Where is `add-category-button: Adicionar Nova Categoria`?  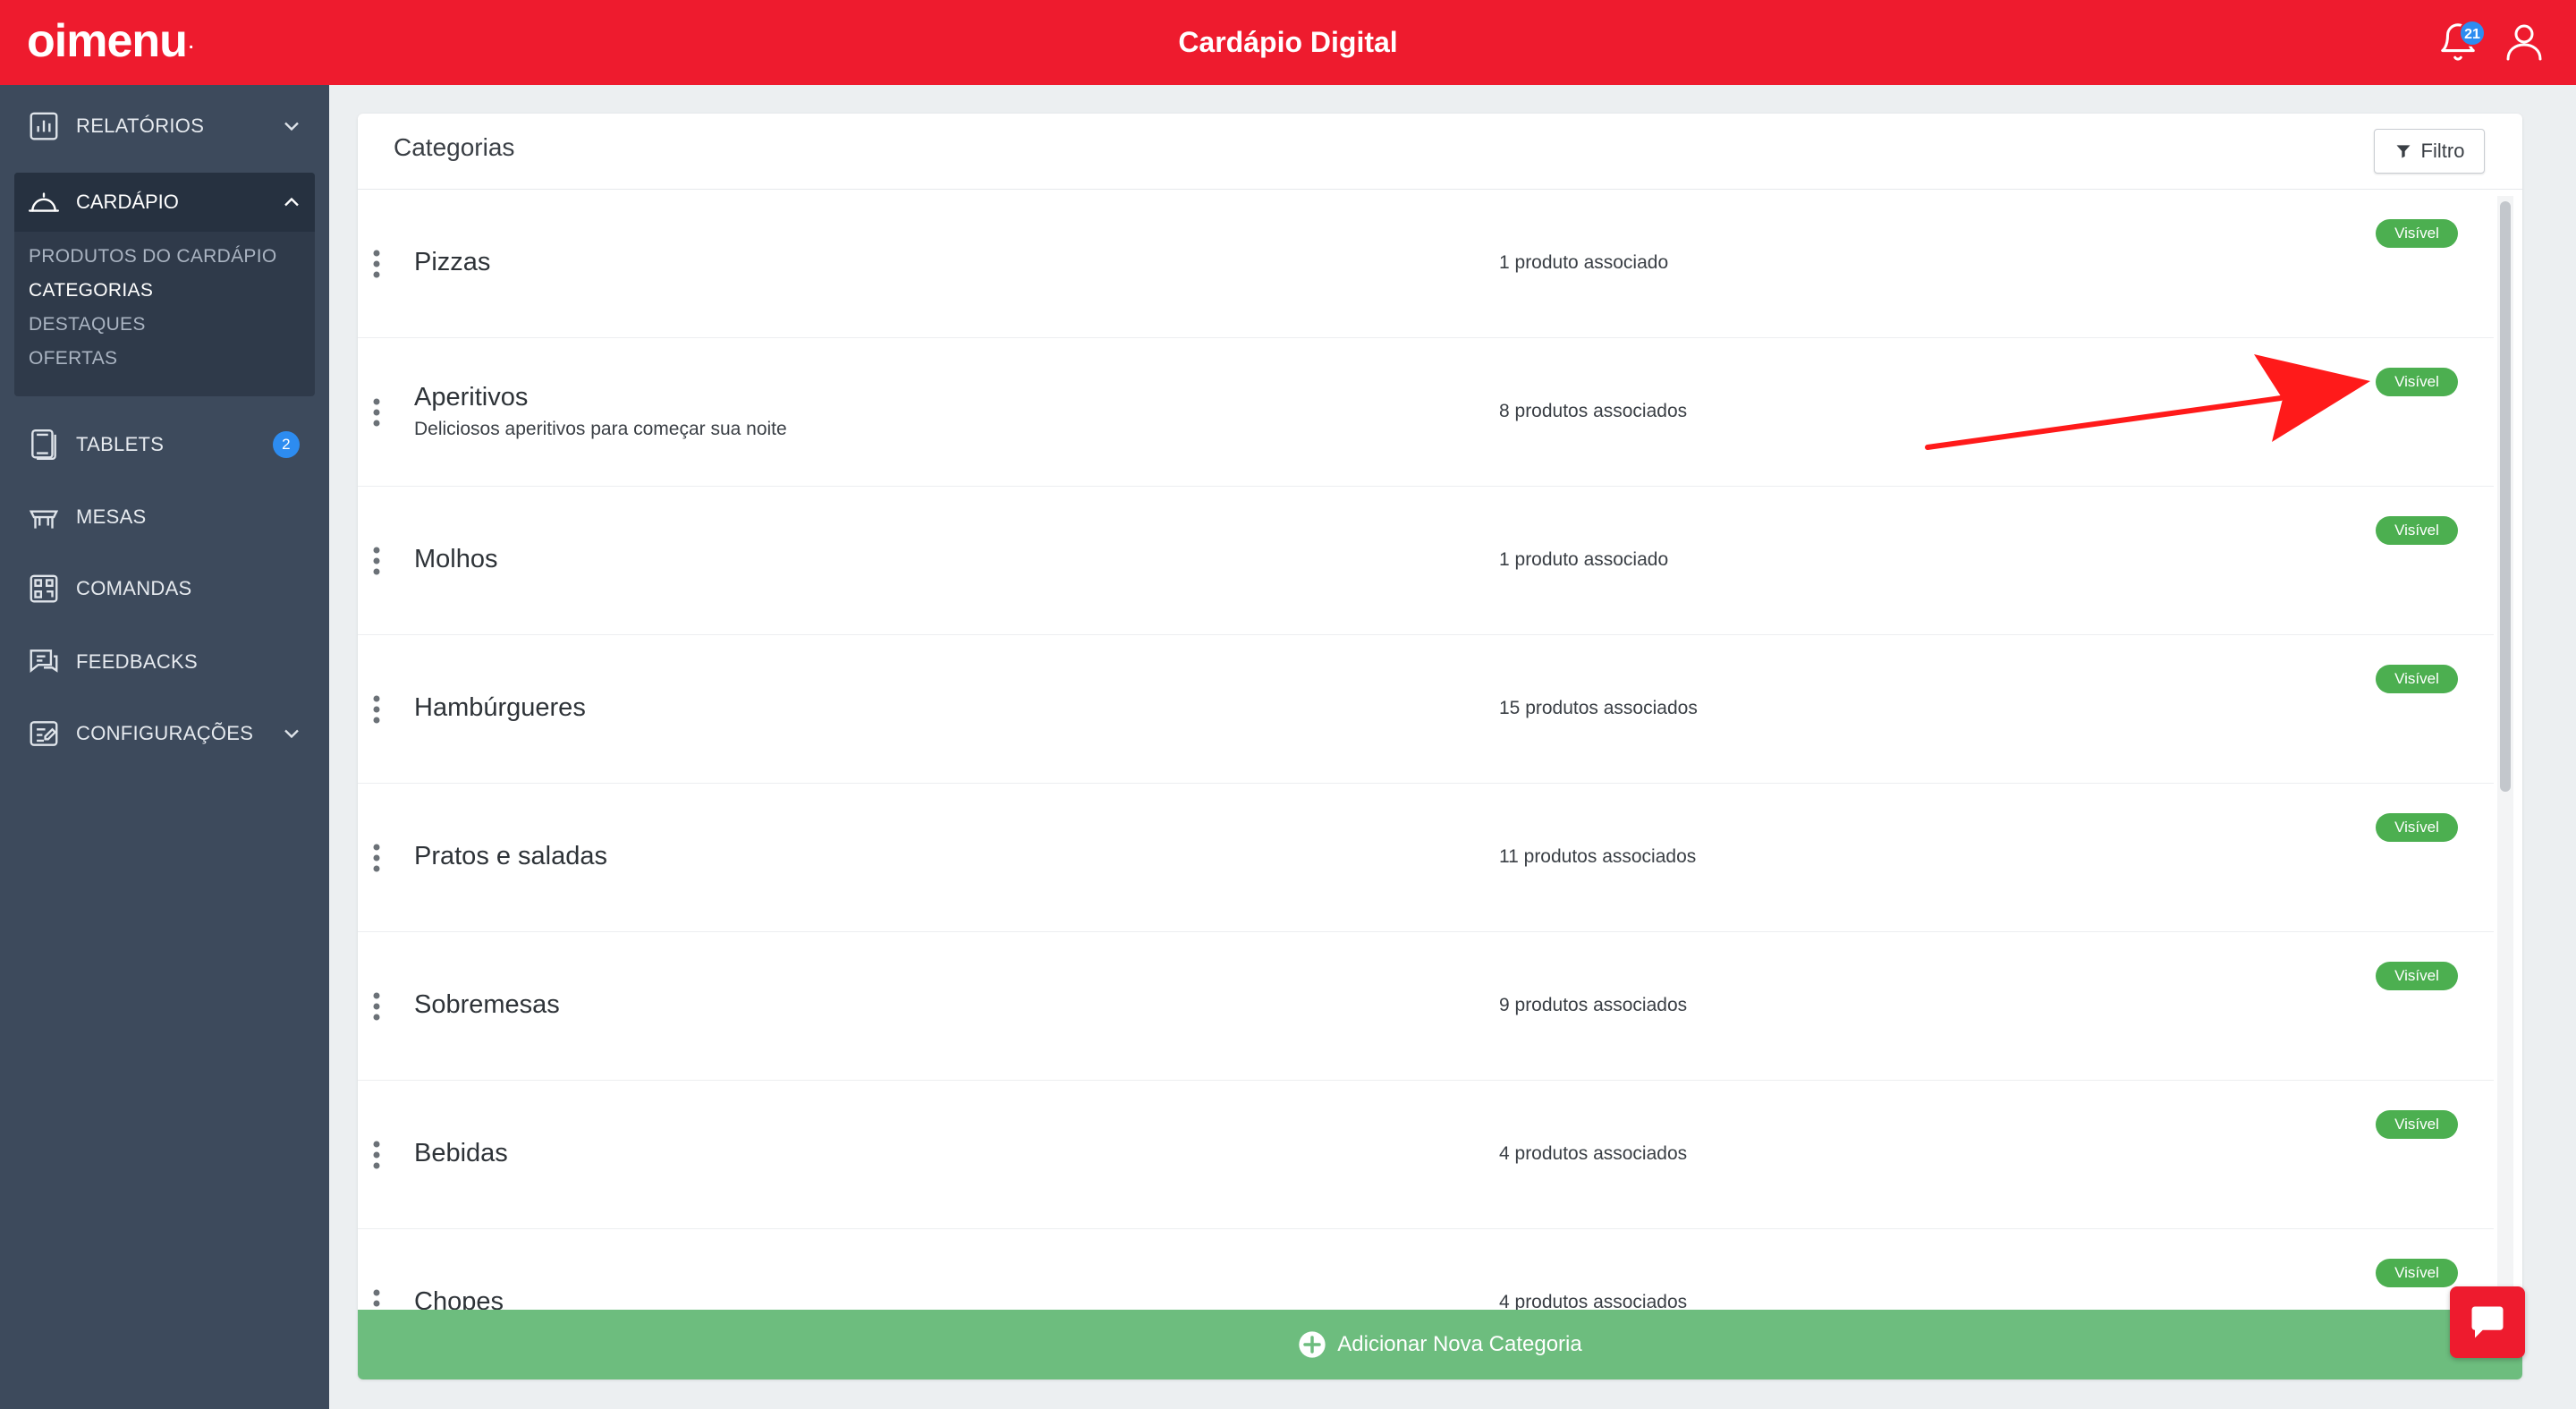 add-category-button: Adicionar Nova Categoria is located at coordinates (1440, 1344).